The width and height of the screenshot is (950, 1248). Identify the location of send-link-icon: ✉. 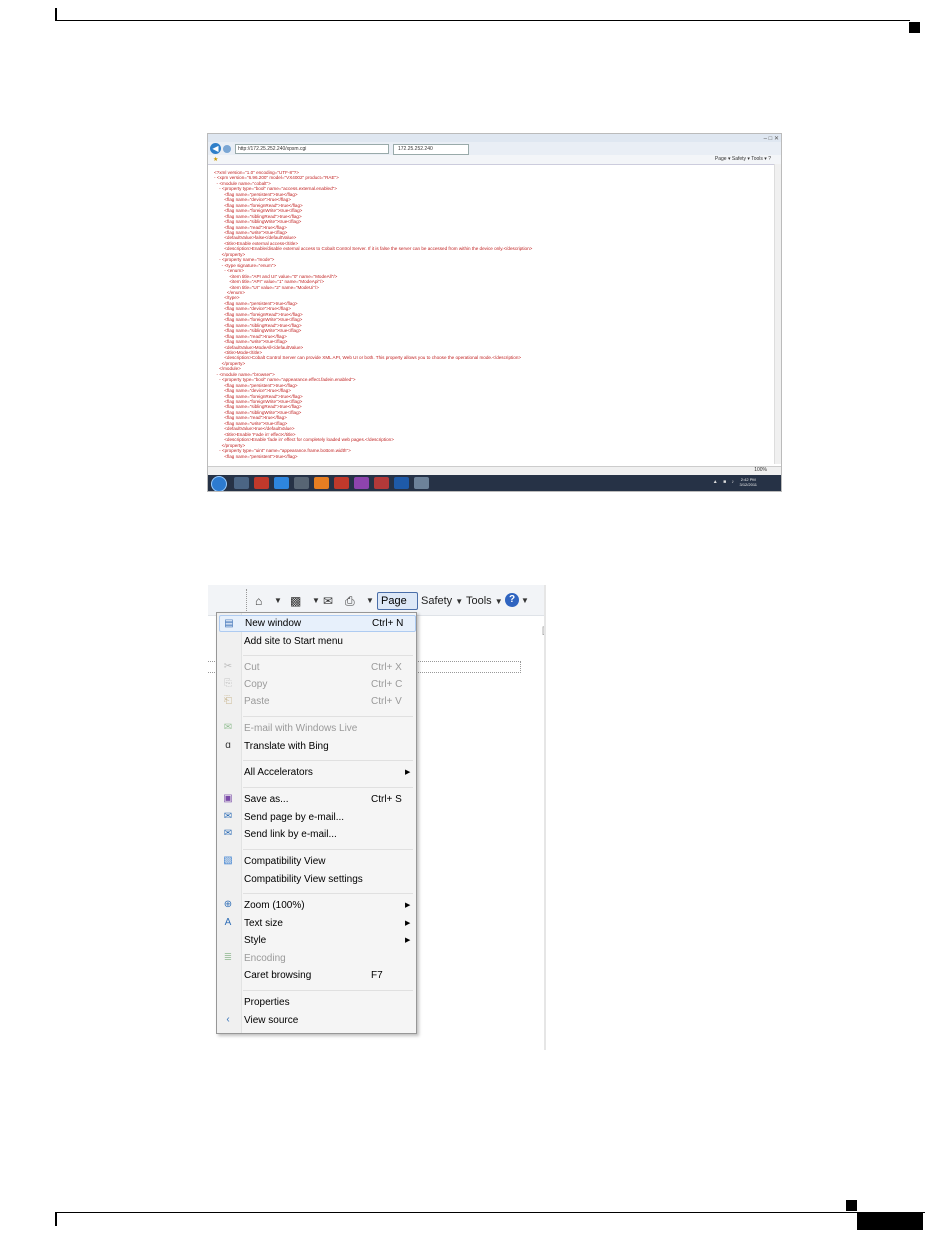
(228, 833).